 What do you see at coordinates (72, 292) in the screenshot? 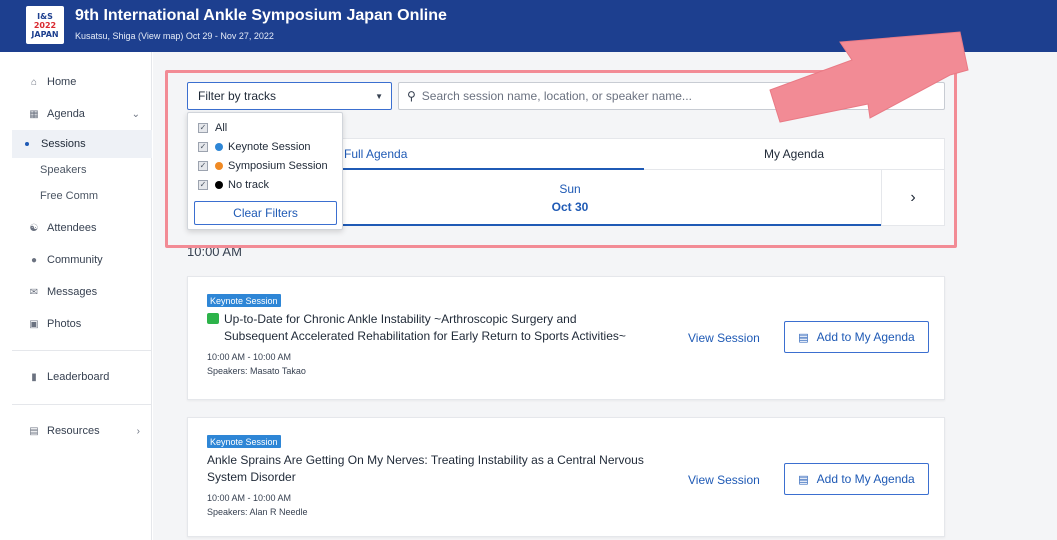
I see `sidebar-item-label: Messages` at bounding box center [72, 292].